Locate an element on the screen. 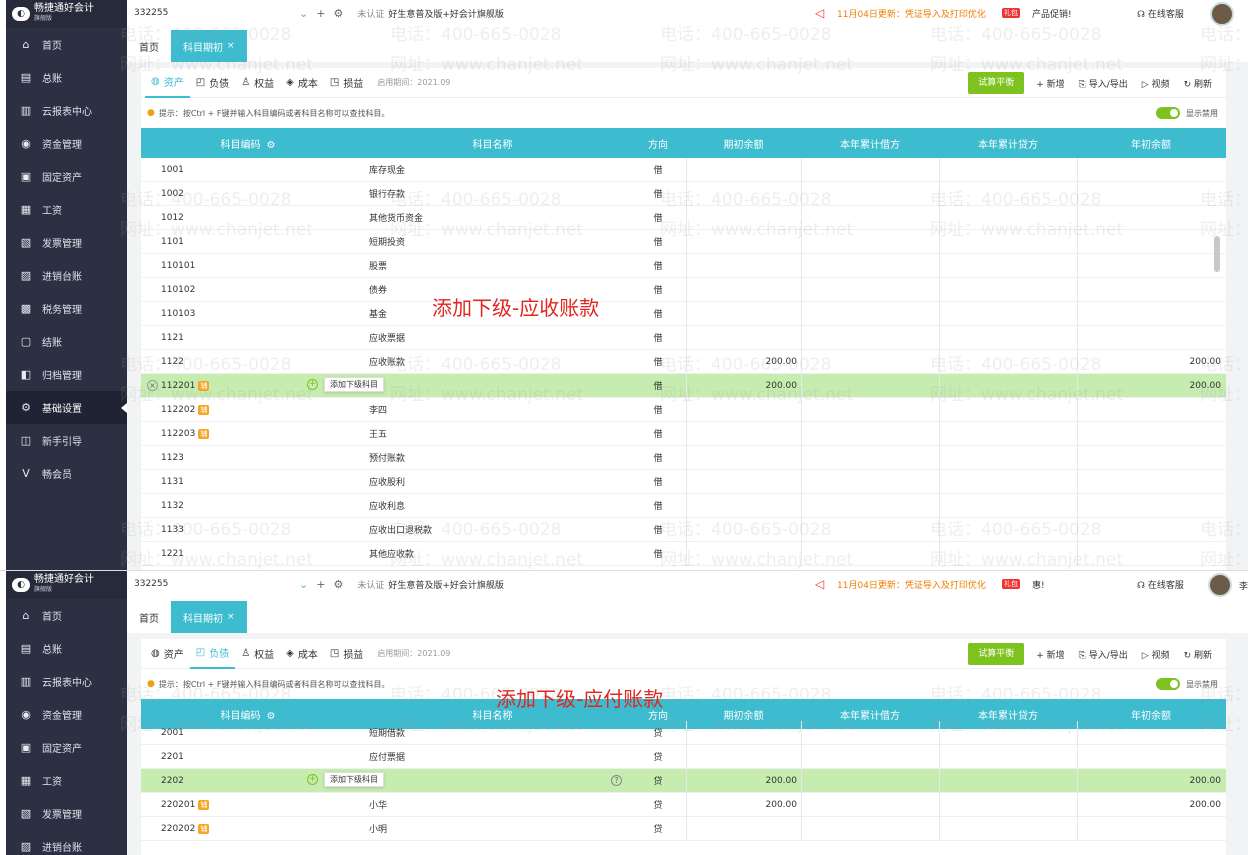 Image resolution: width=1248 pixels, height=855 pixels. subject-name: 应收出口退税款 is located at coordinates (492, 530).